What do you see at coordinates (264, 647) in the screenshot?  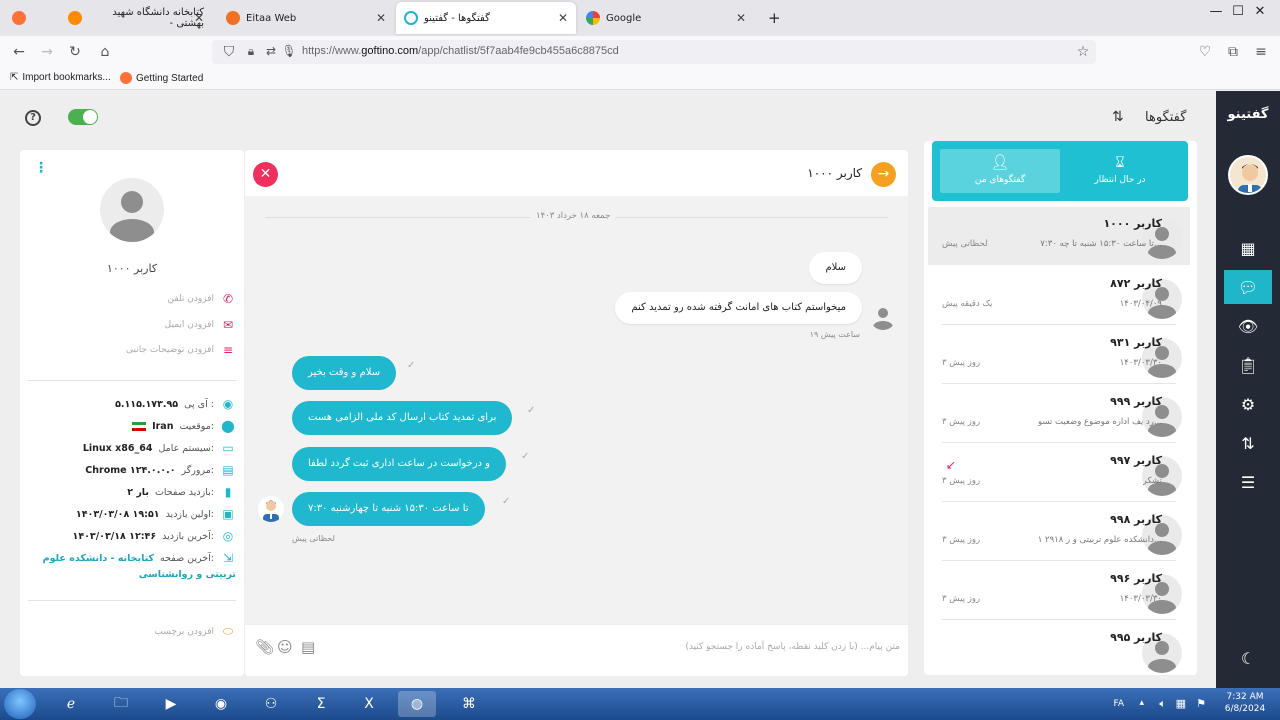 I see `attach-icon: 📎︎` at bounding box center [264, 647].